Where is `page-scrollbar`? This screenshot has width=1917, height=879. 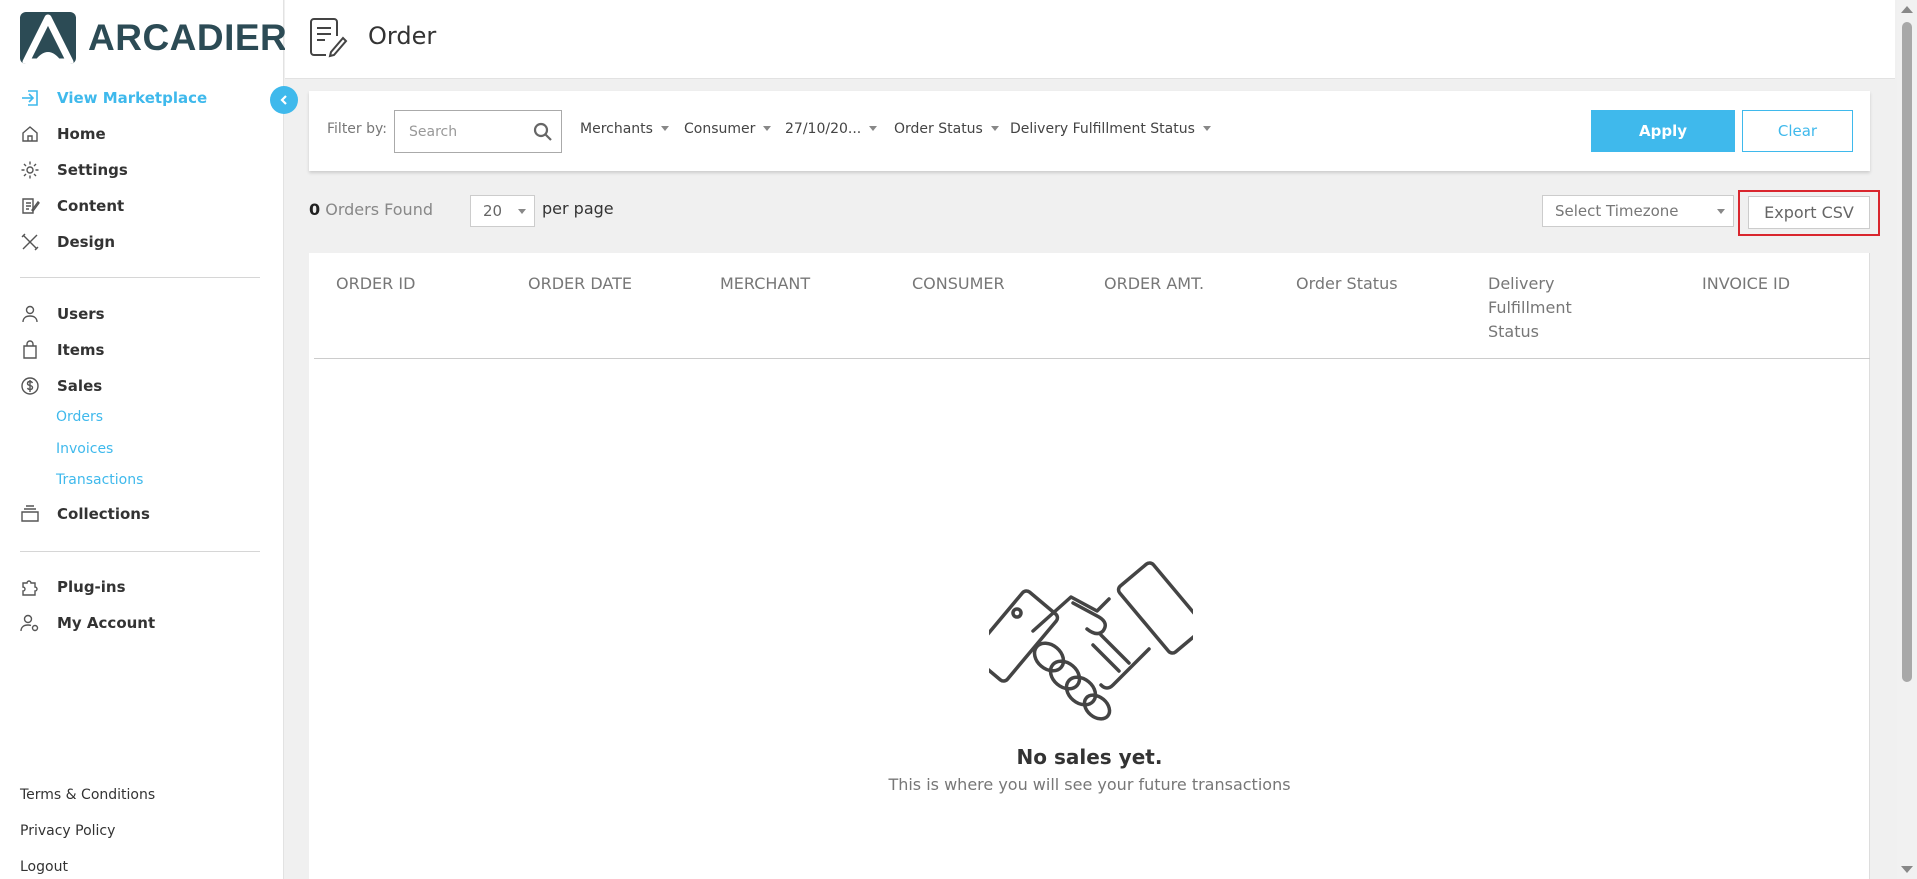 page-scrollbar is located at coordinates (1907, 439).